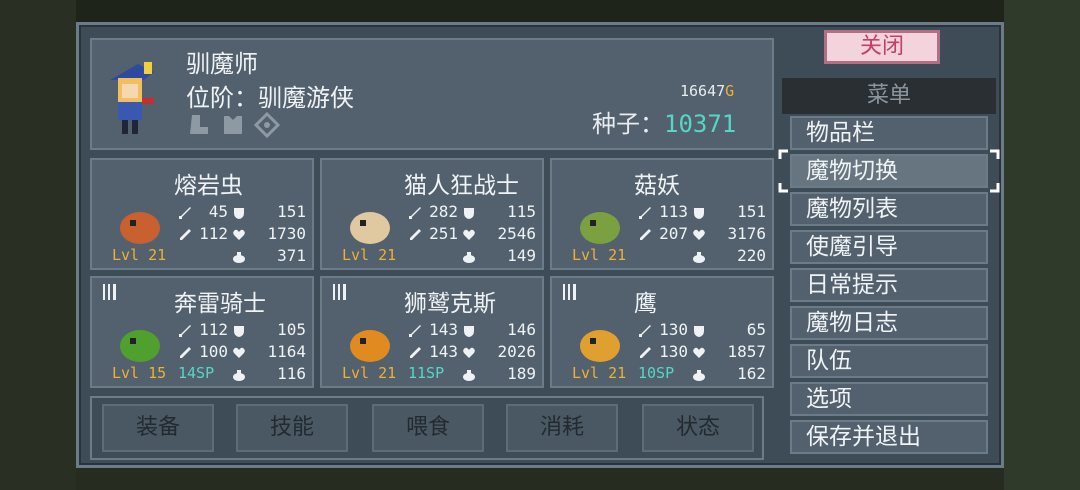 This screenshot has height=490, width=1080. I want to click on seeds-row: 种子：10371, so click(664, 121).